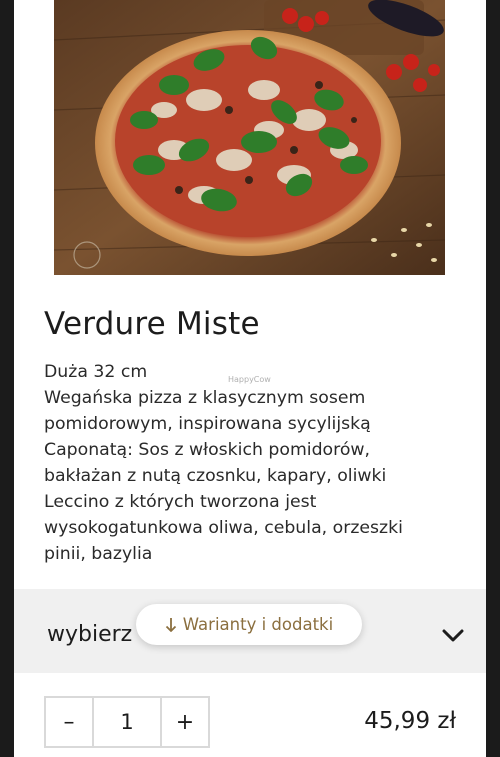 The image size is (500, 757). Describe the element at coordinates (98, 554) in the screenshot. I see `description-line: pinii, bazylia` at that location.